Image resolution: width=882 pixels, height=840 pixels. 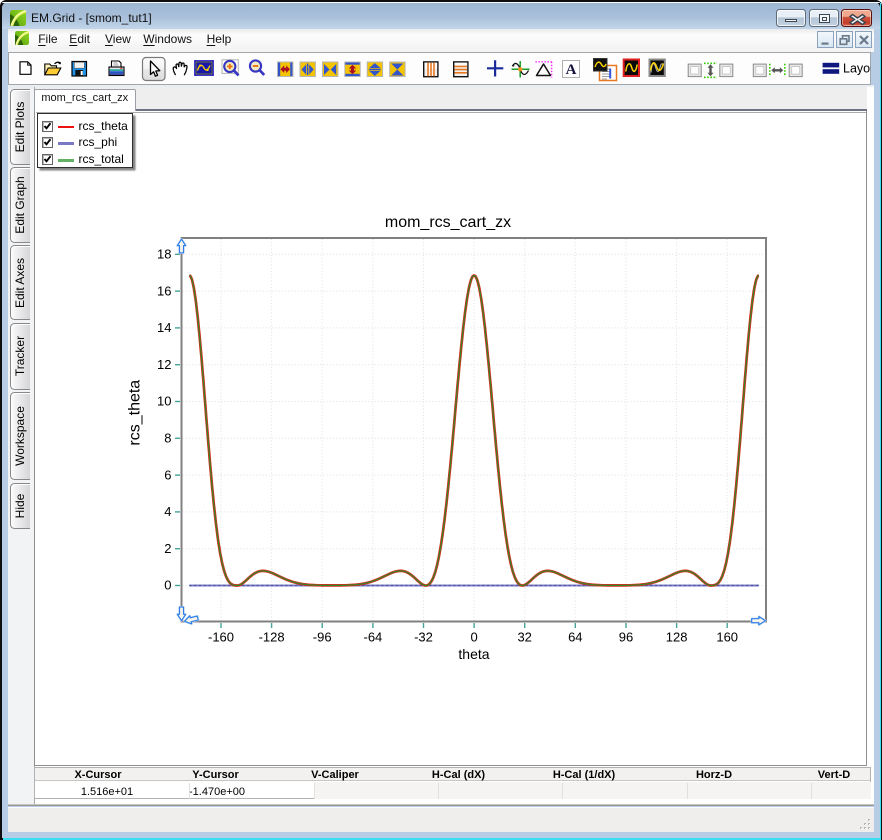 I want to click on svg-text: 8, so click(x=167, y=438).